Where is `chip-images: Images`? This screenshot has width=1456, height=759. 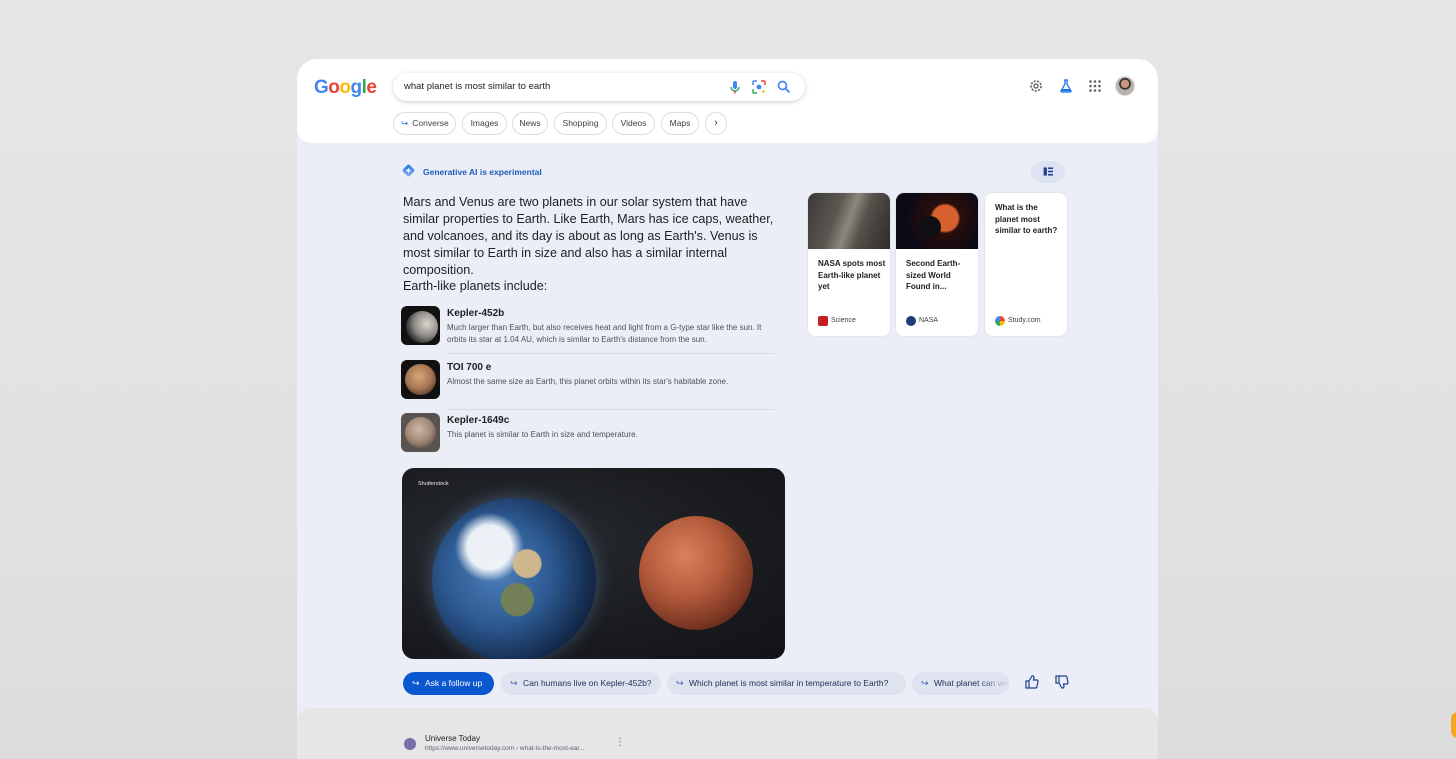
chip-images: Images is located at coordinates (484, 123).